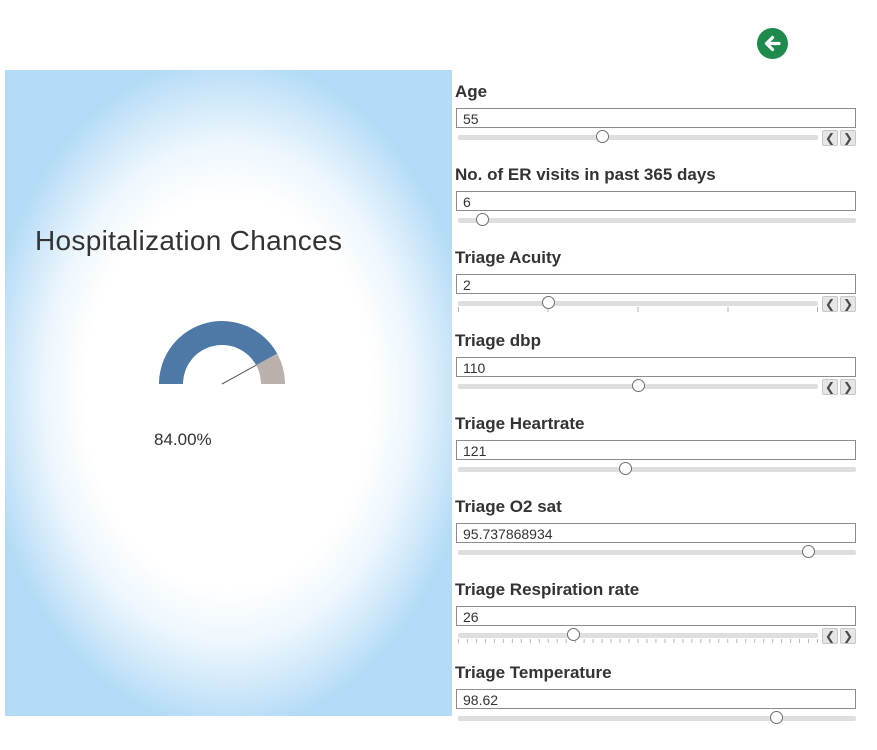 The height and width of the screenshot is (750, 877). Describe the element at coordinates (498, 340) in the screenshot. I see `control-label: Triage dbp` at that location.